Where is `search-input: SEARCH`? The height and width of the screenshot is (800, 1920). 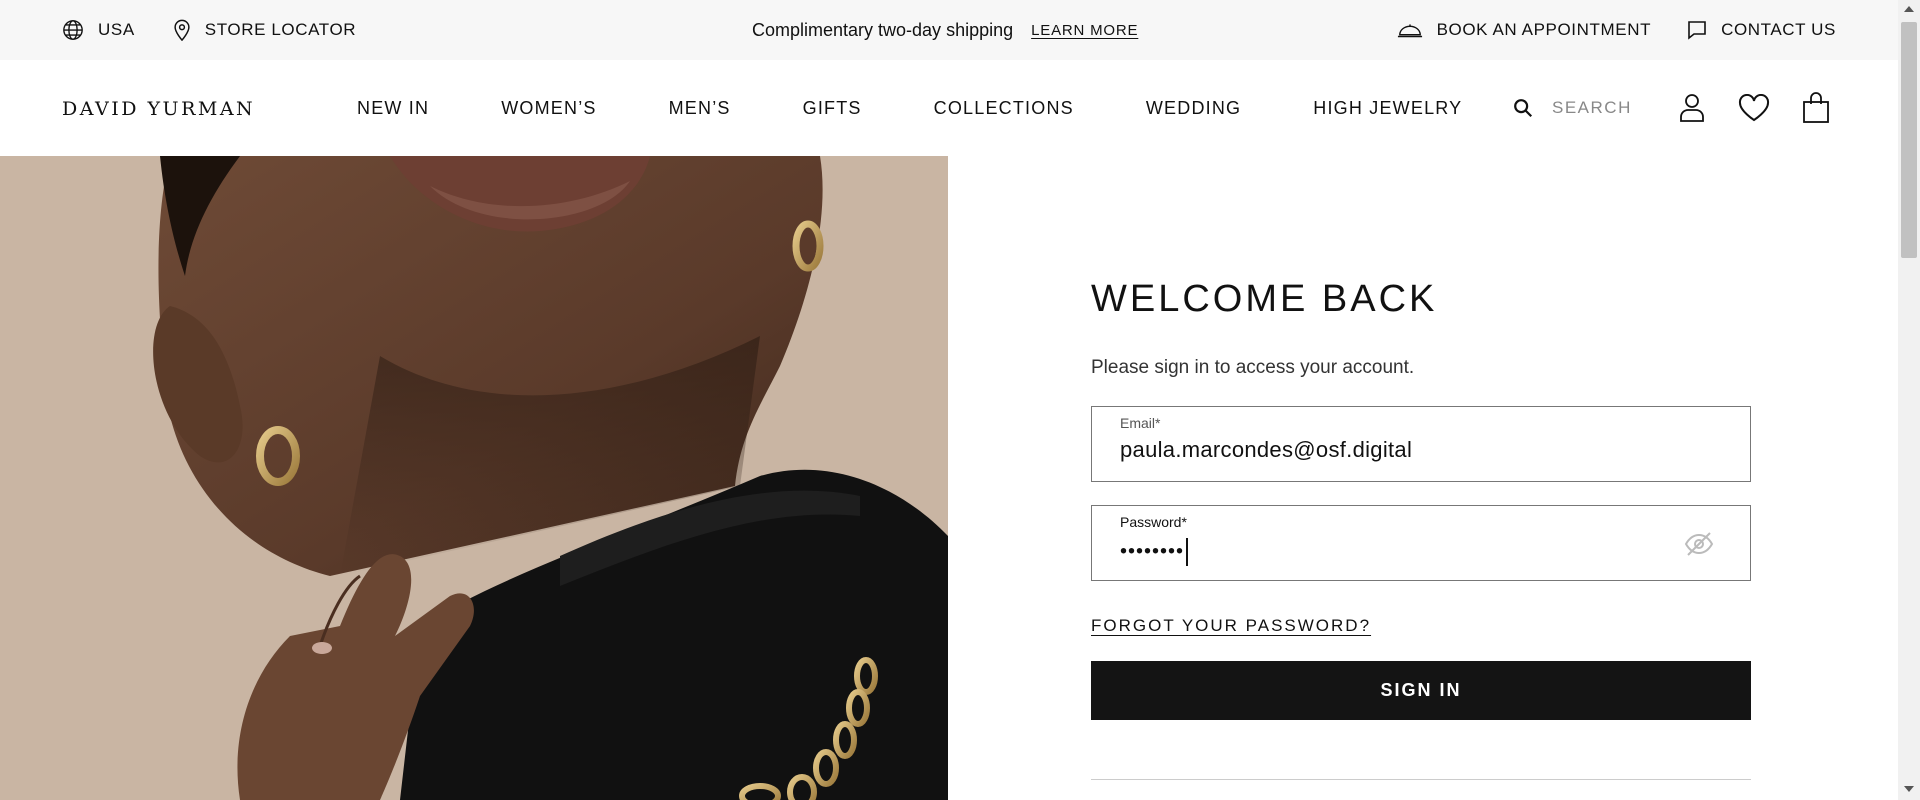 search-input: SEARCH is located at coordinates (1572, 108).